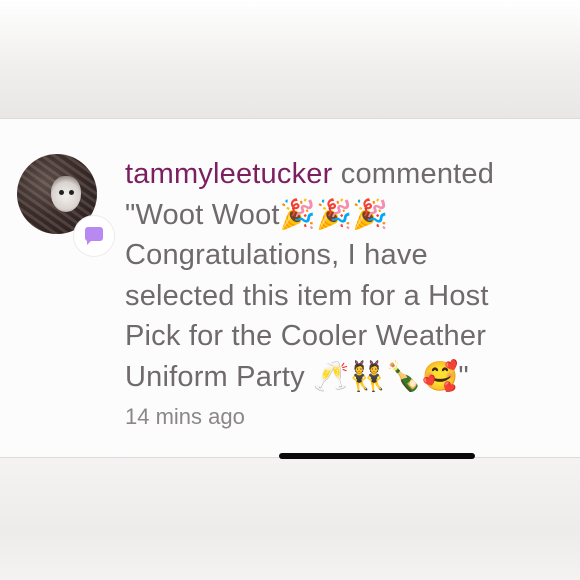 The image size is (580, 580). Describe the element at coordinates (61, 192) in the screenshot. I see `cat-eye-left` at that location.